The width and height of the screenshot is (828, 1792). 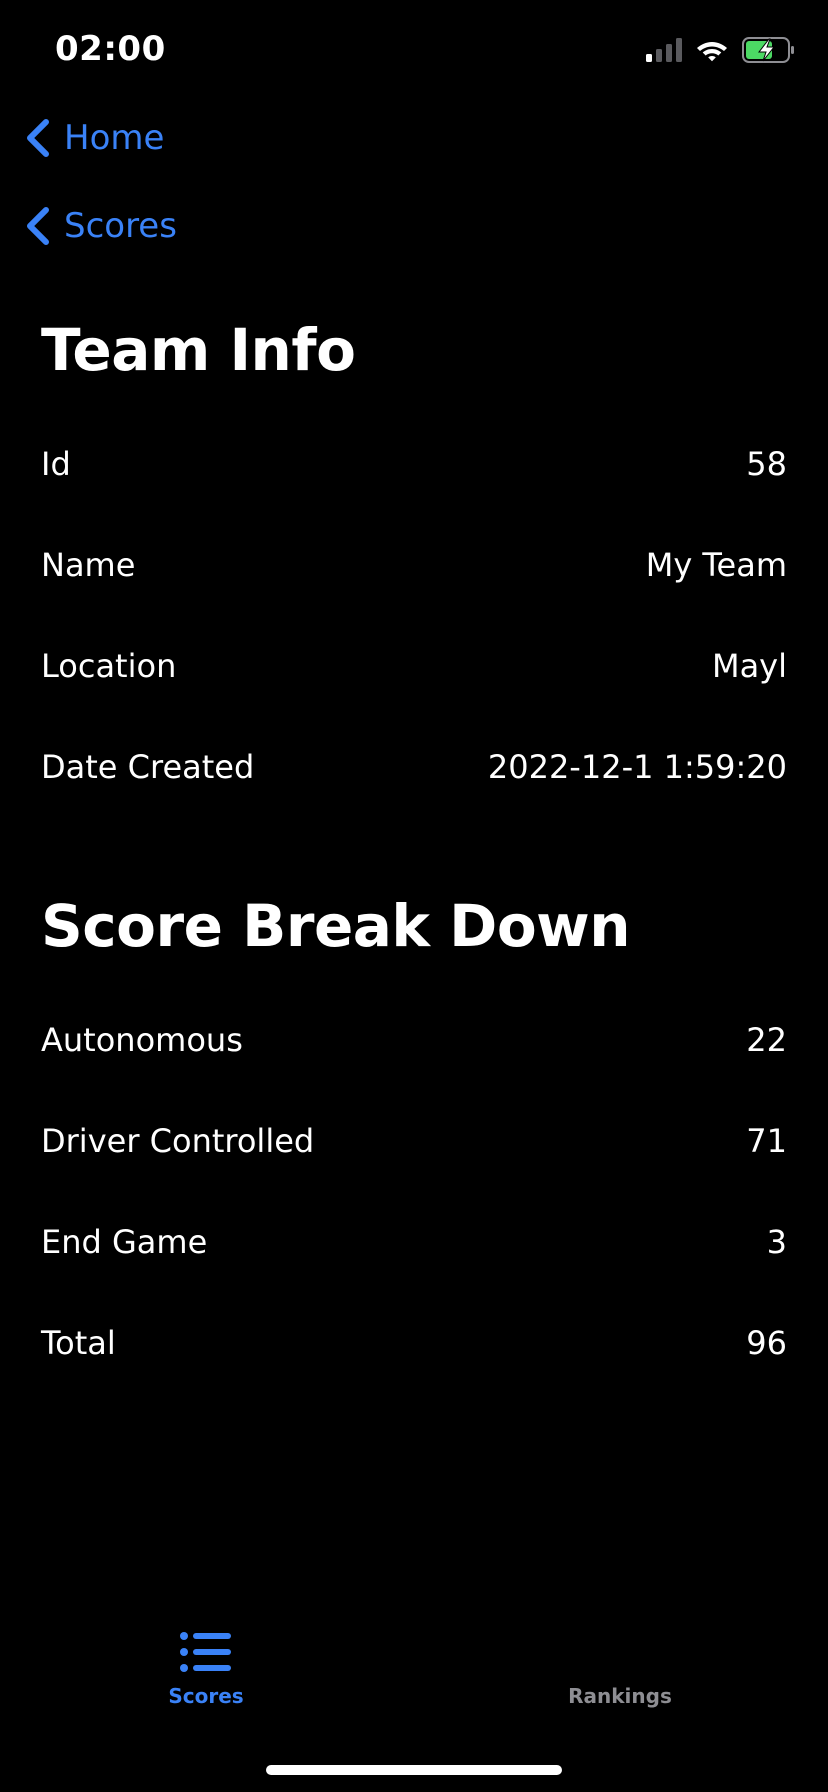 I want to click on row-label: Id, so click(x=56, y=464).